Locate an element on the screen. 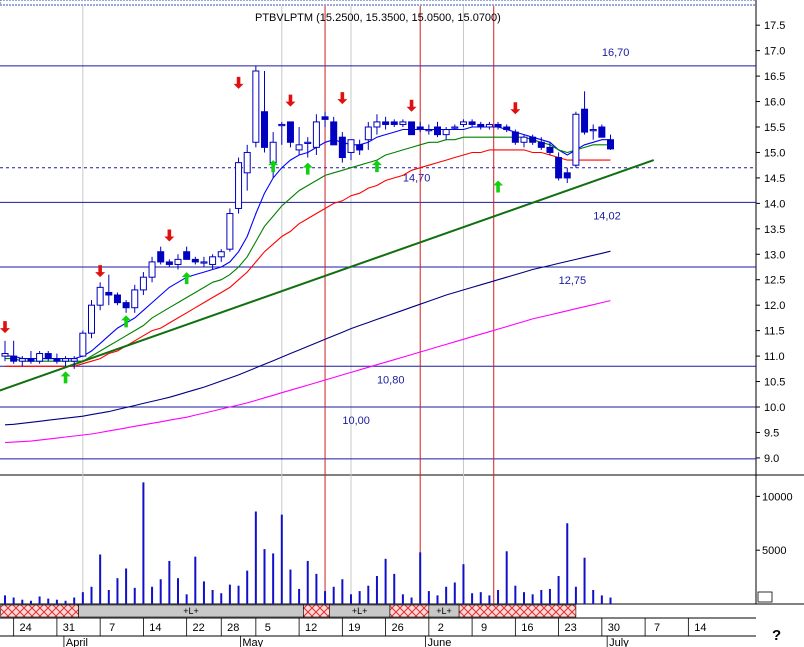 This screenshot has width=804, height=647. level-label-3: 12,75 is located at coordinates (573, 281).